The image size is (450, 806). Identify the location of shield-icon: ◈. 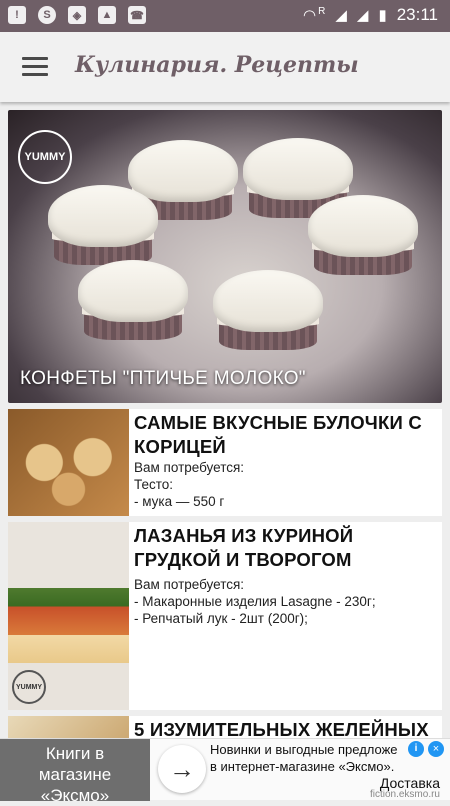
(77, 15).